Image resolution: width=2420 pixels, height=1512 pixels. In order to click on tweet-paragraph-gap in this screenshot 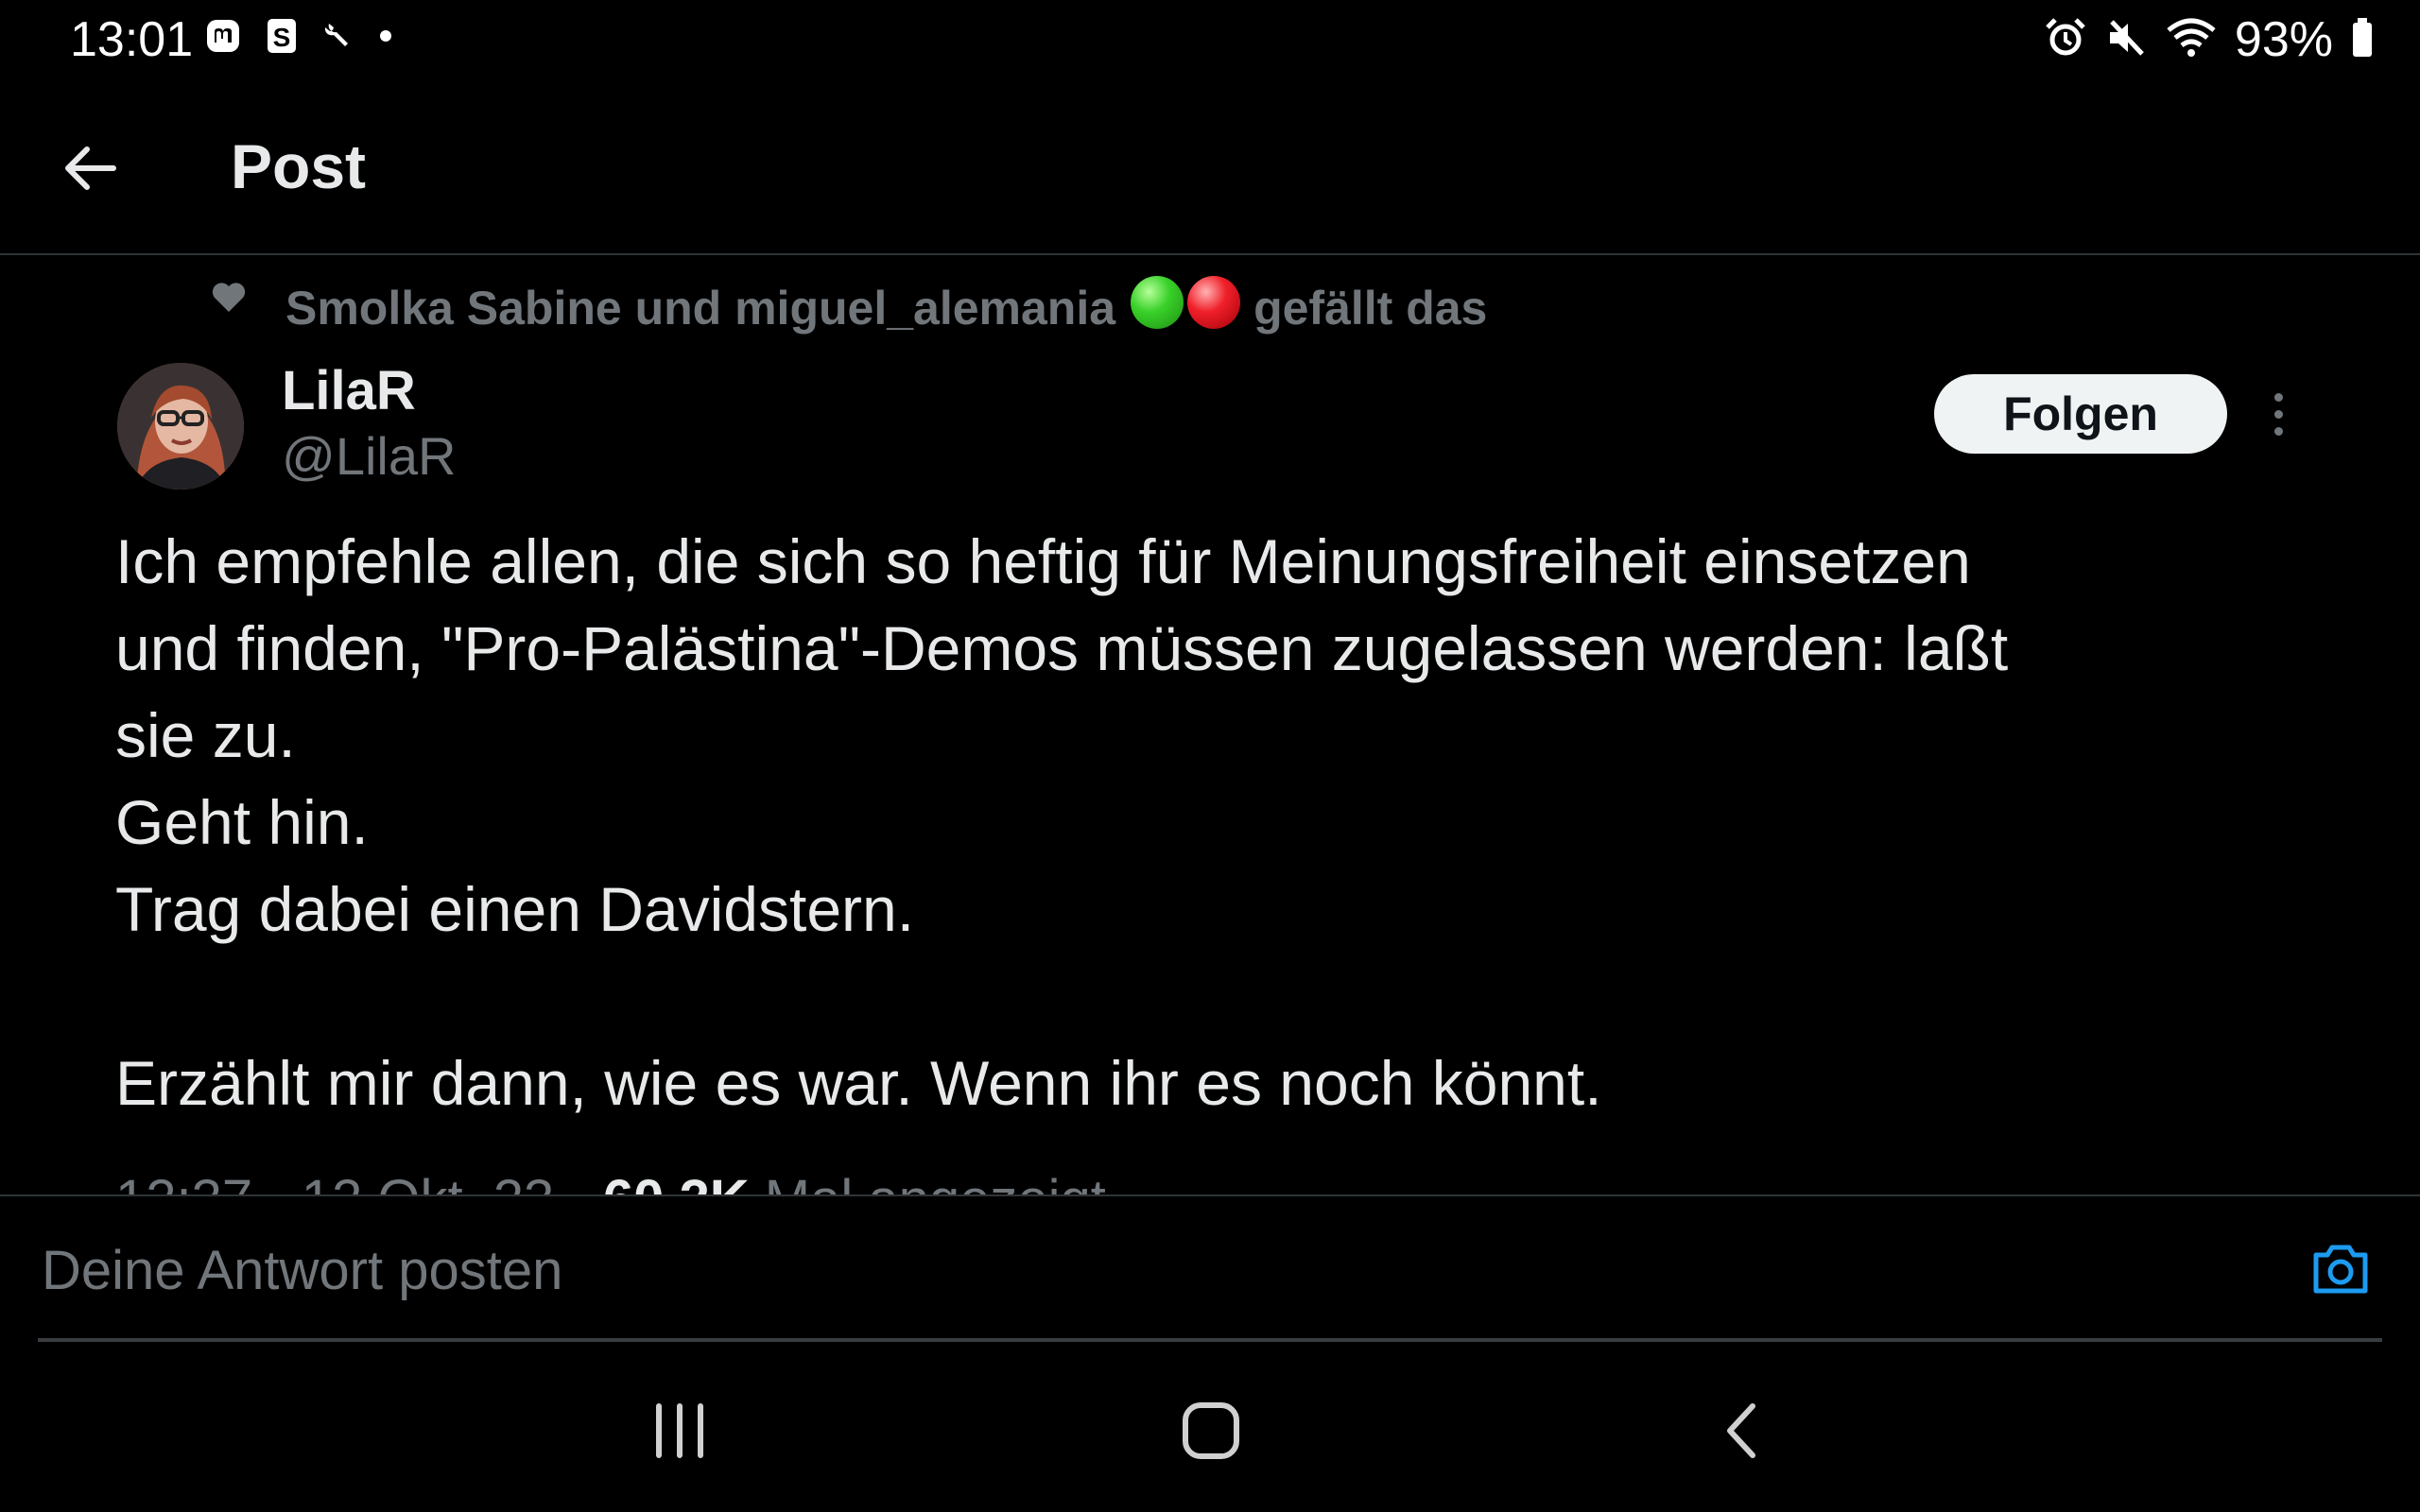, I will do `click(1217, 996)`.